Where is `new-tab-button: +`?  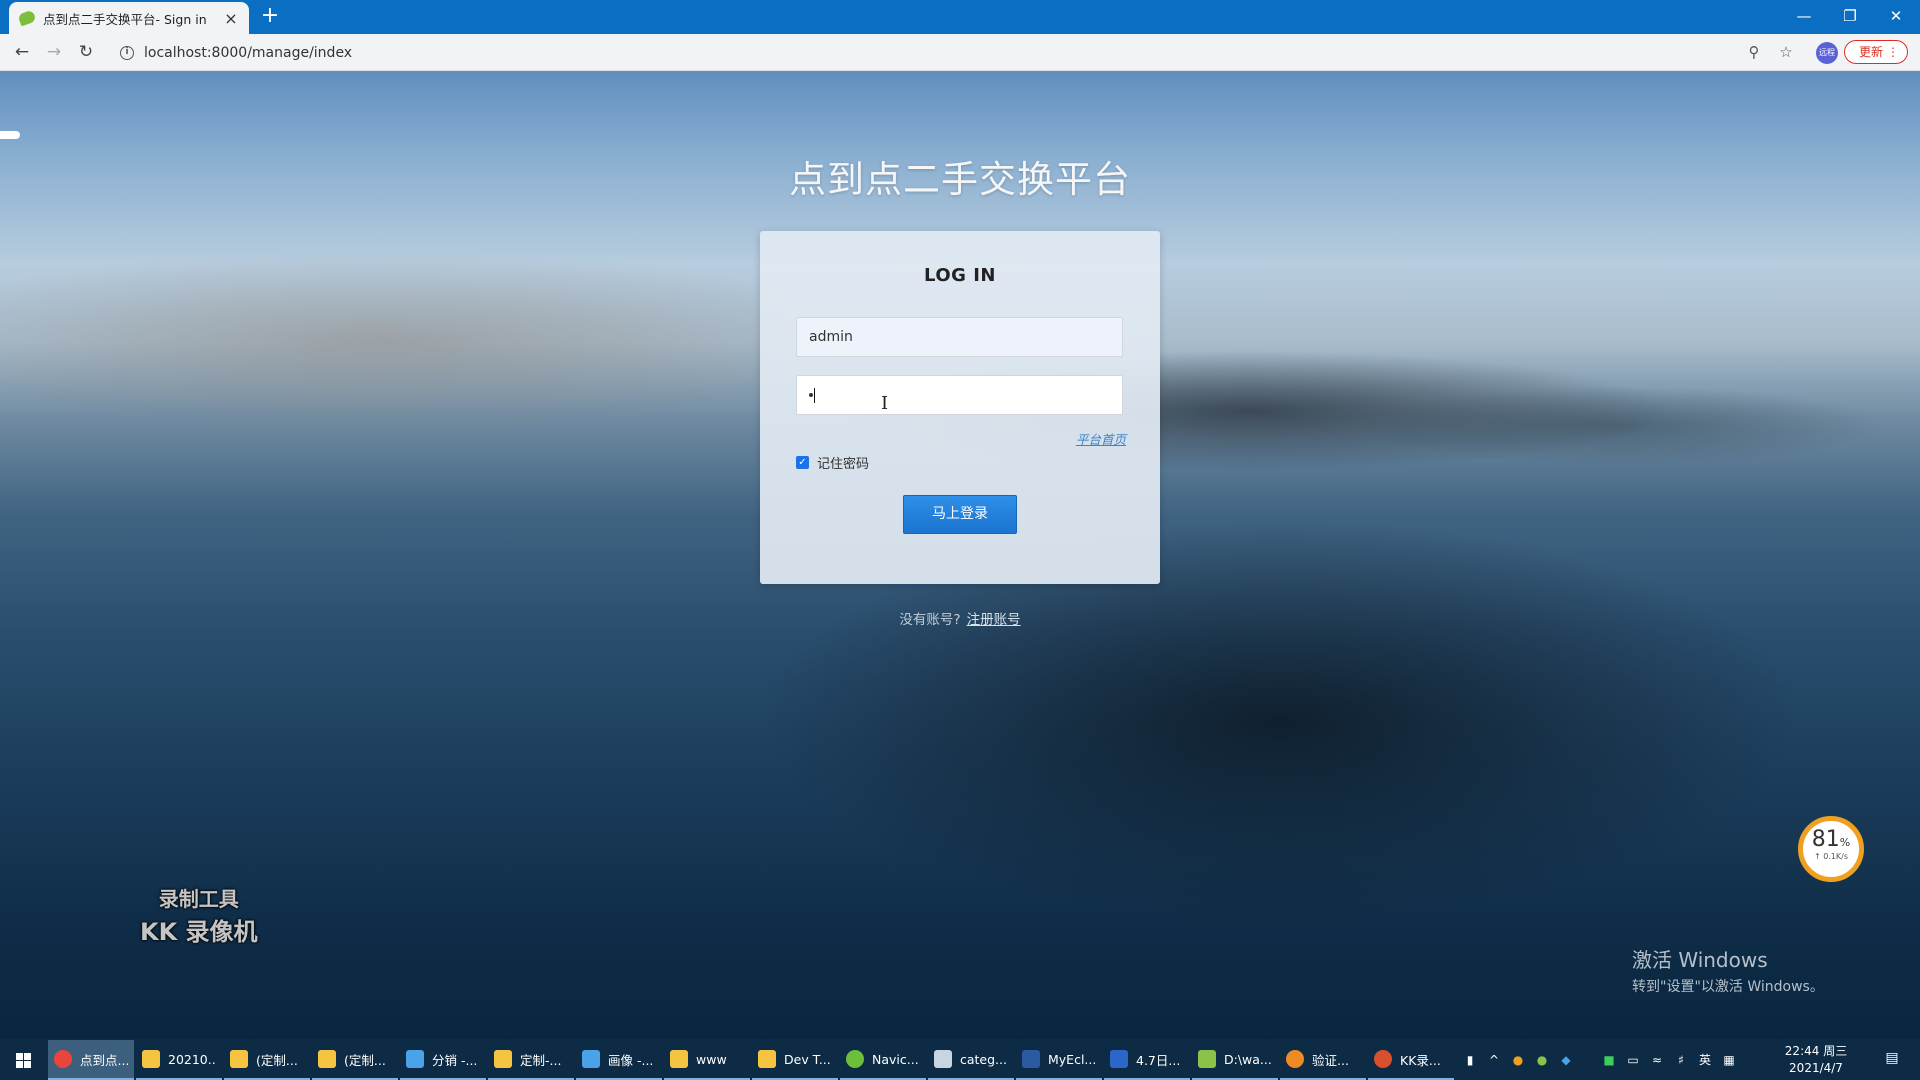
new-tab-button: + is located at coordinates (270, 17).